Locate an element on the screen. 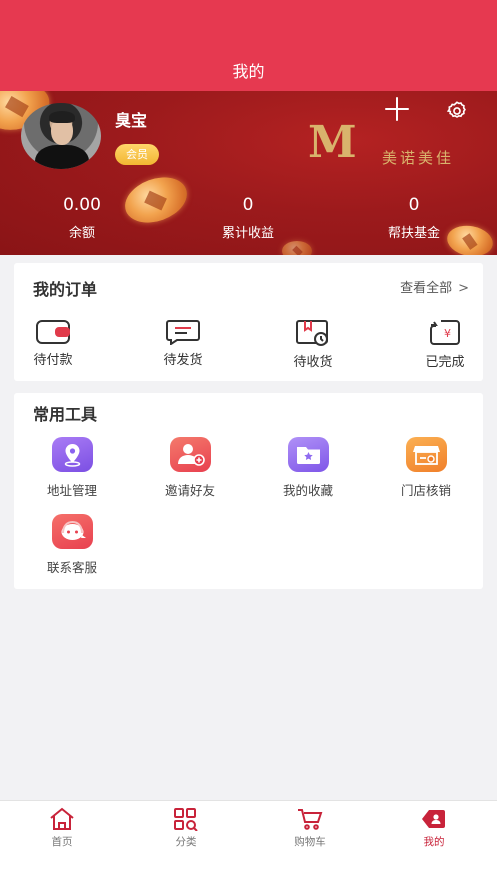 The width and height of the screenshot is (497, 883). order-label: 已完成 is located at coordinates (445, 362).